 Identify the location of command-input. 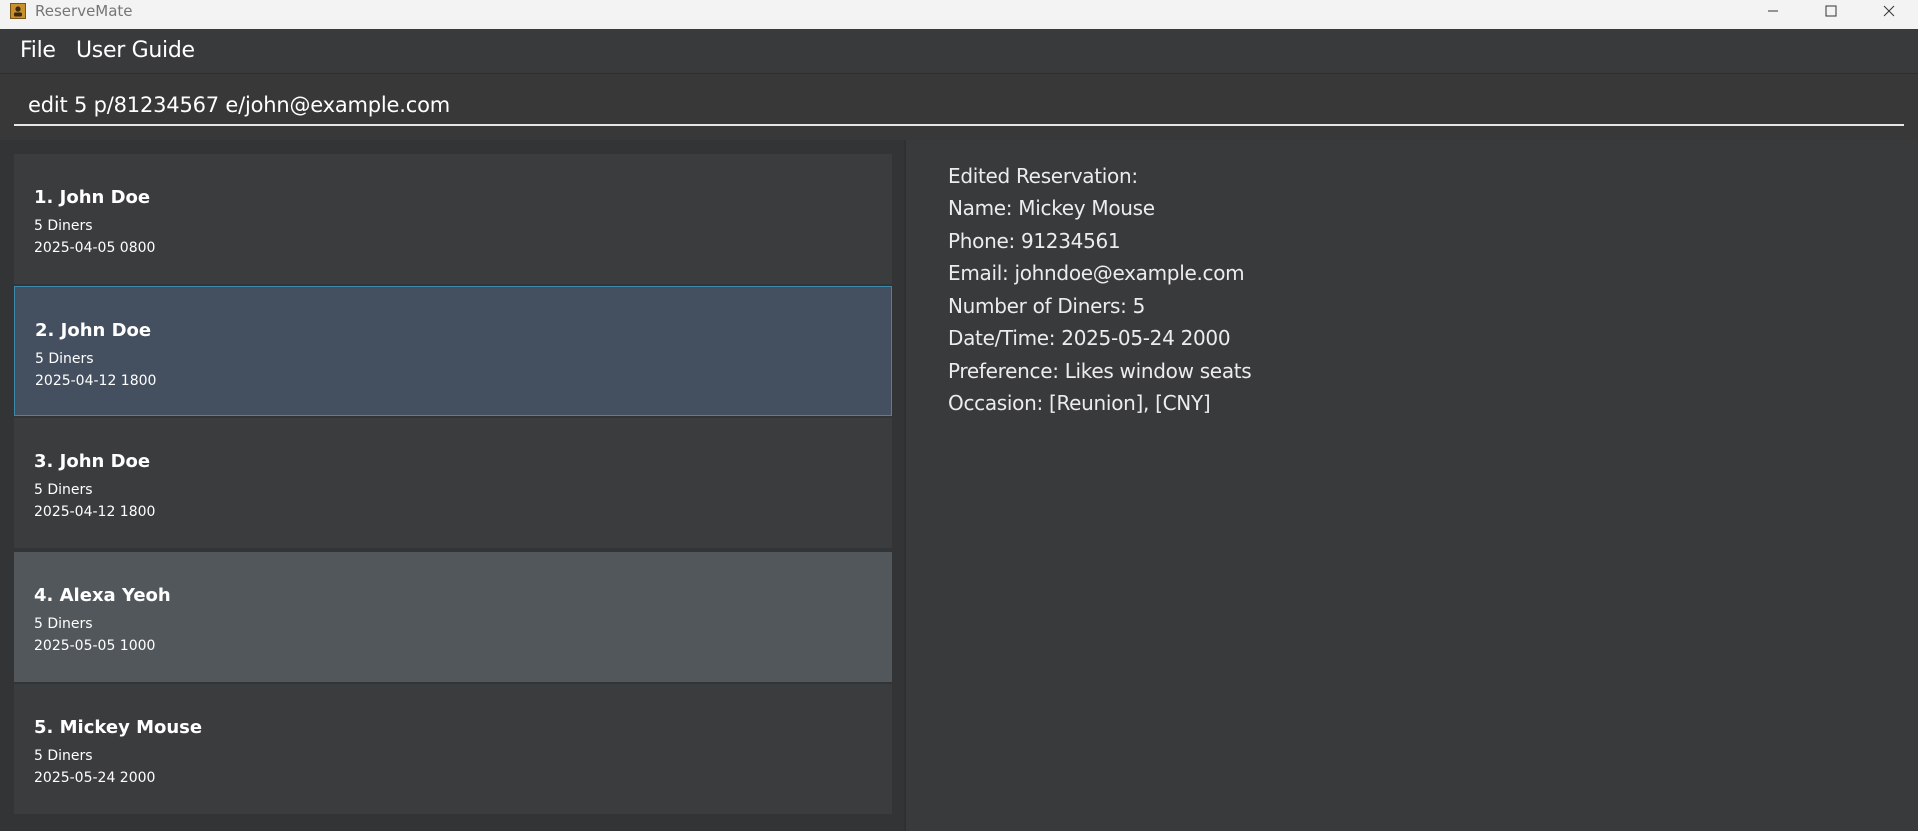
(959, 106).